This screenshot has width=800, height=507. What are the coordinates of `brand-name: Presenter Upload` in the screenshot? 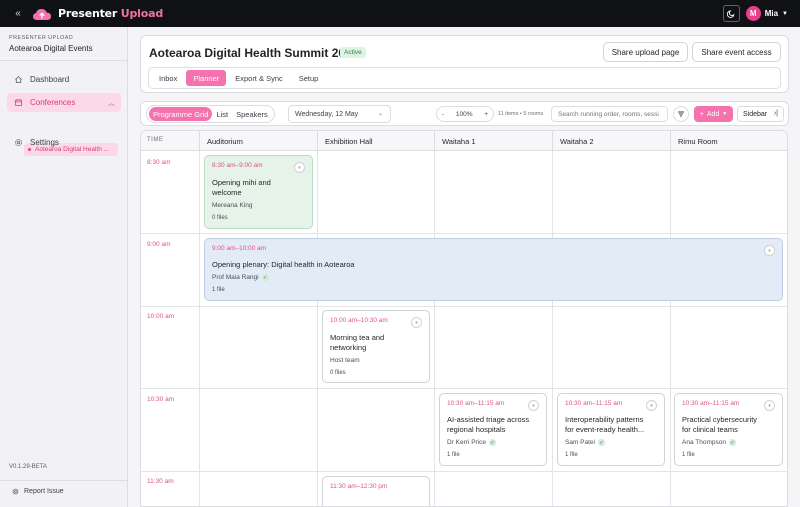 It's located at (111, 13).